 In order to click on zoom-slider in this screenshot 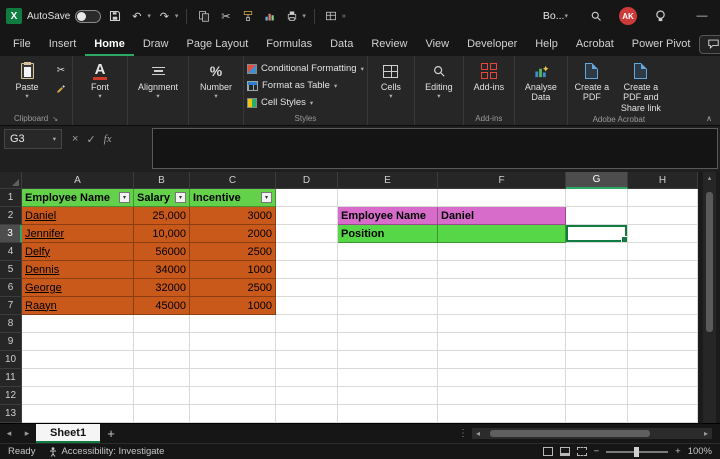, I will do `click(637, 451)`.